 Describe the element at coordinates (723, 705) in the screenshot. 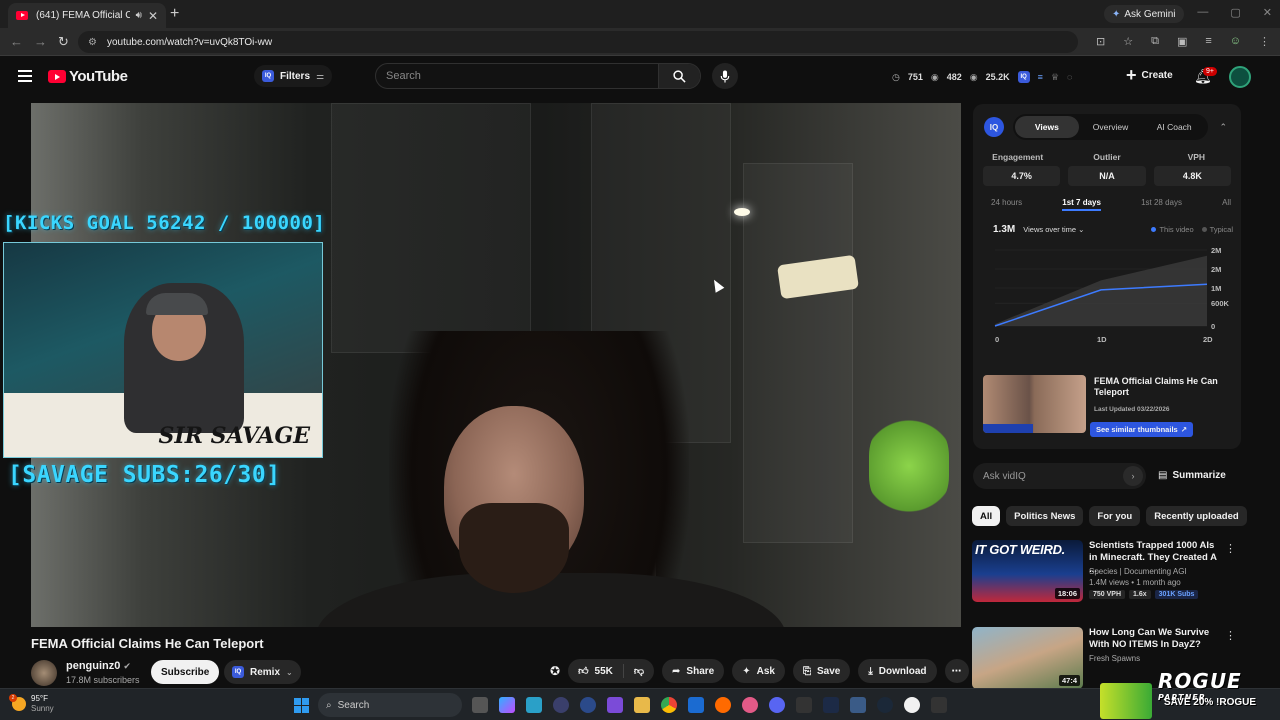

I see `soundcloud-icon` at that location.